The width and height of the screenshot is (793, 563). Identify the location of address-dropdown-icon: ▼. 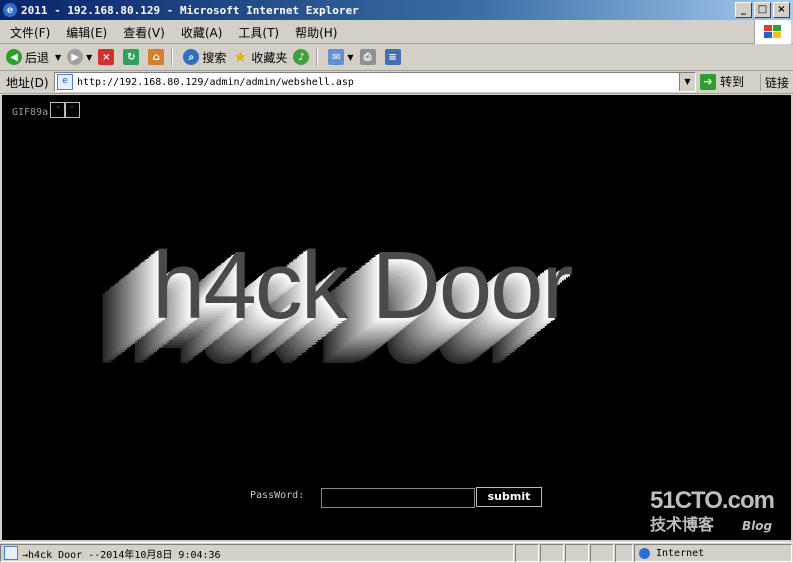
(687, 82).